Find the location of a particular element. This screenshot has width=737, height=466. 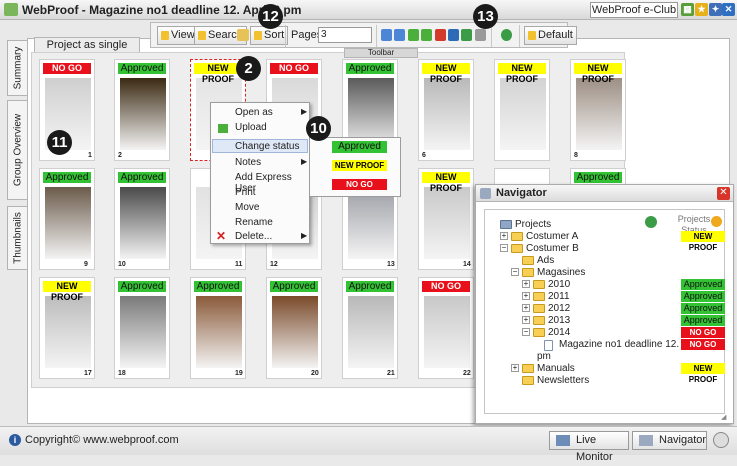

menu-item-open-as: Open as is located at coordinates (272, 112).